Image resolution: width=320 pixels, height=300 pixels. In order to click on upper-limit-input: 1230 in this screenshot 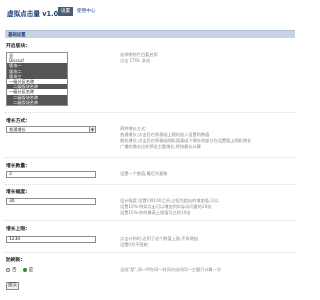, I will do `click(51, 239)`.